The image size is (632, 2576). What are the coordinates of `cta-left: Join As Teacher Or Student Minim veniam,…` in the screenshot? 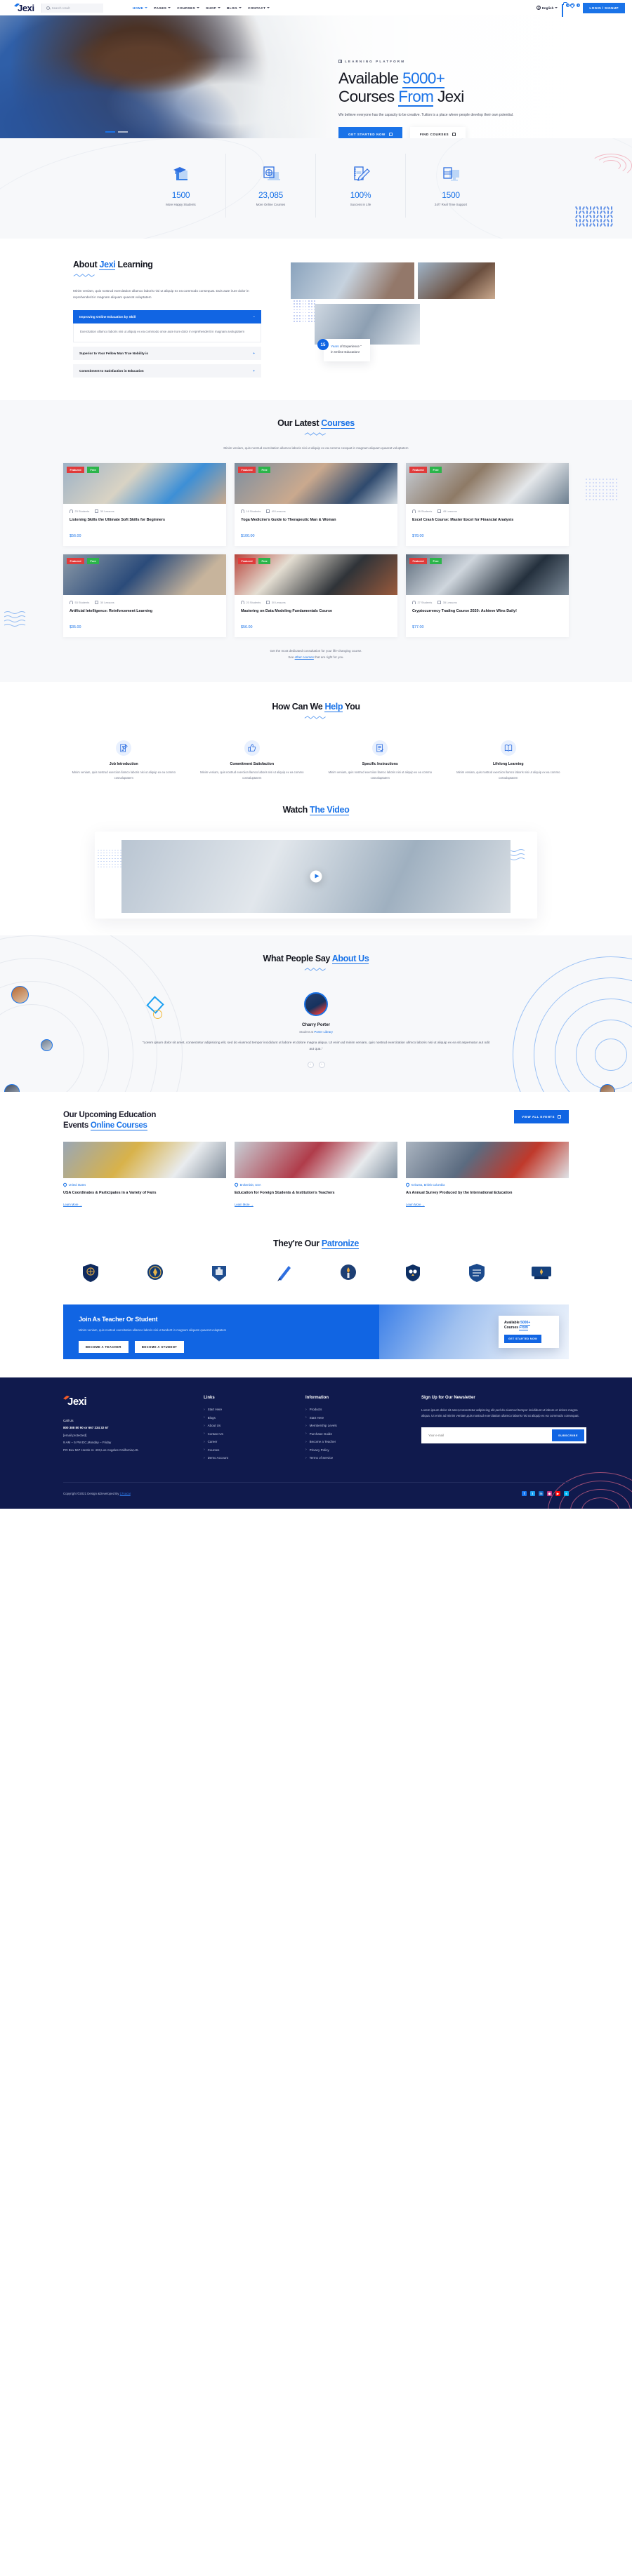 It's located at (204, 1331).